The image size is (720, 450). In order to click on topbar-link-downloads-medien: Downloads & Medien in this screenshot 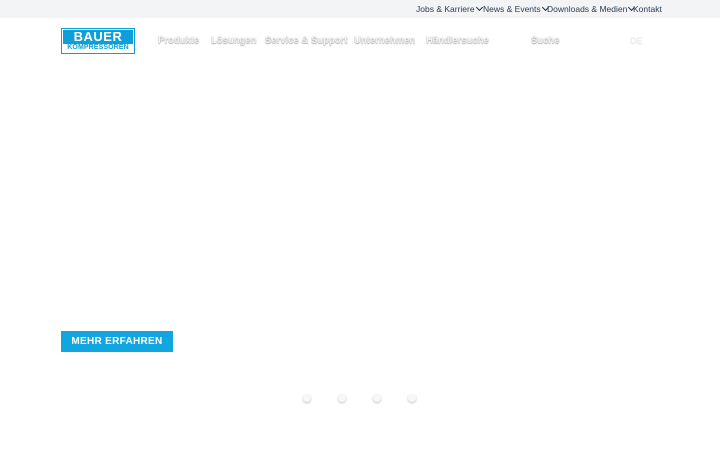, I will do `click(591, 8)`.